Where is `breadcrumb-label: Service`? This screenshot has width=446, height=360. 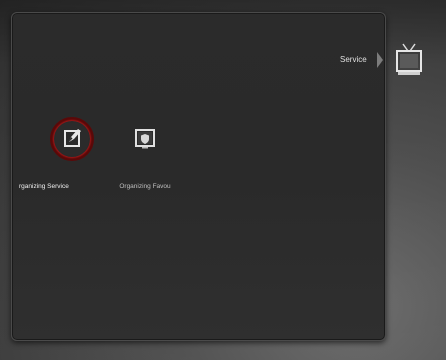
breadcrumb-label: Service is located at coordinates (353, 59).